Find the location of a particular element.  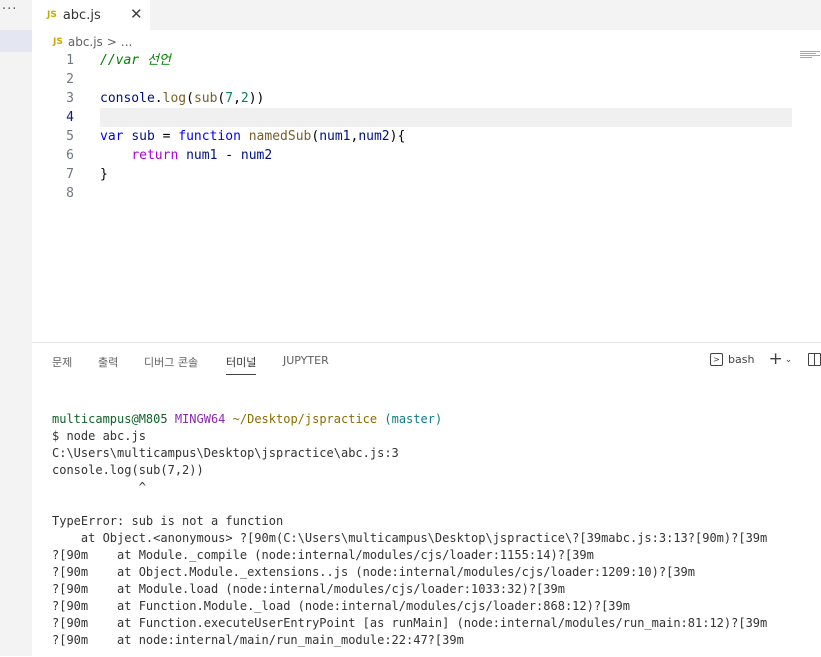

prompt-env: MINGW64 is located at coordinates (200, 419).